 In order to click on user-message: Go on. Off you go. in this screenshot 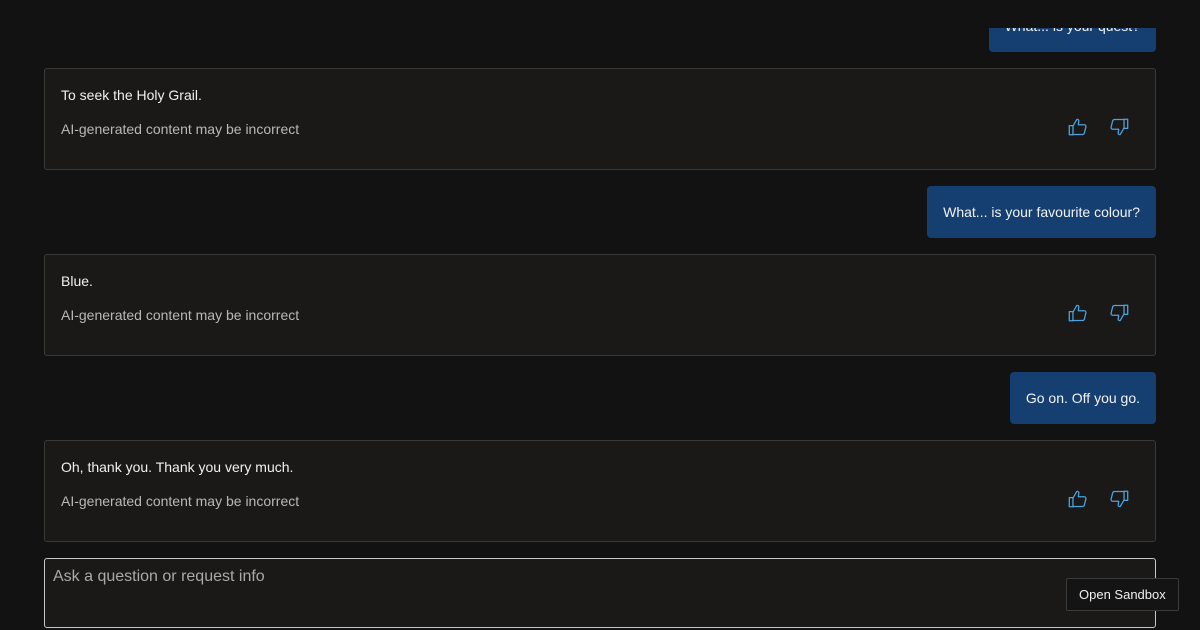, I will do `click(1082, 398)`.